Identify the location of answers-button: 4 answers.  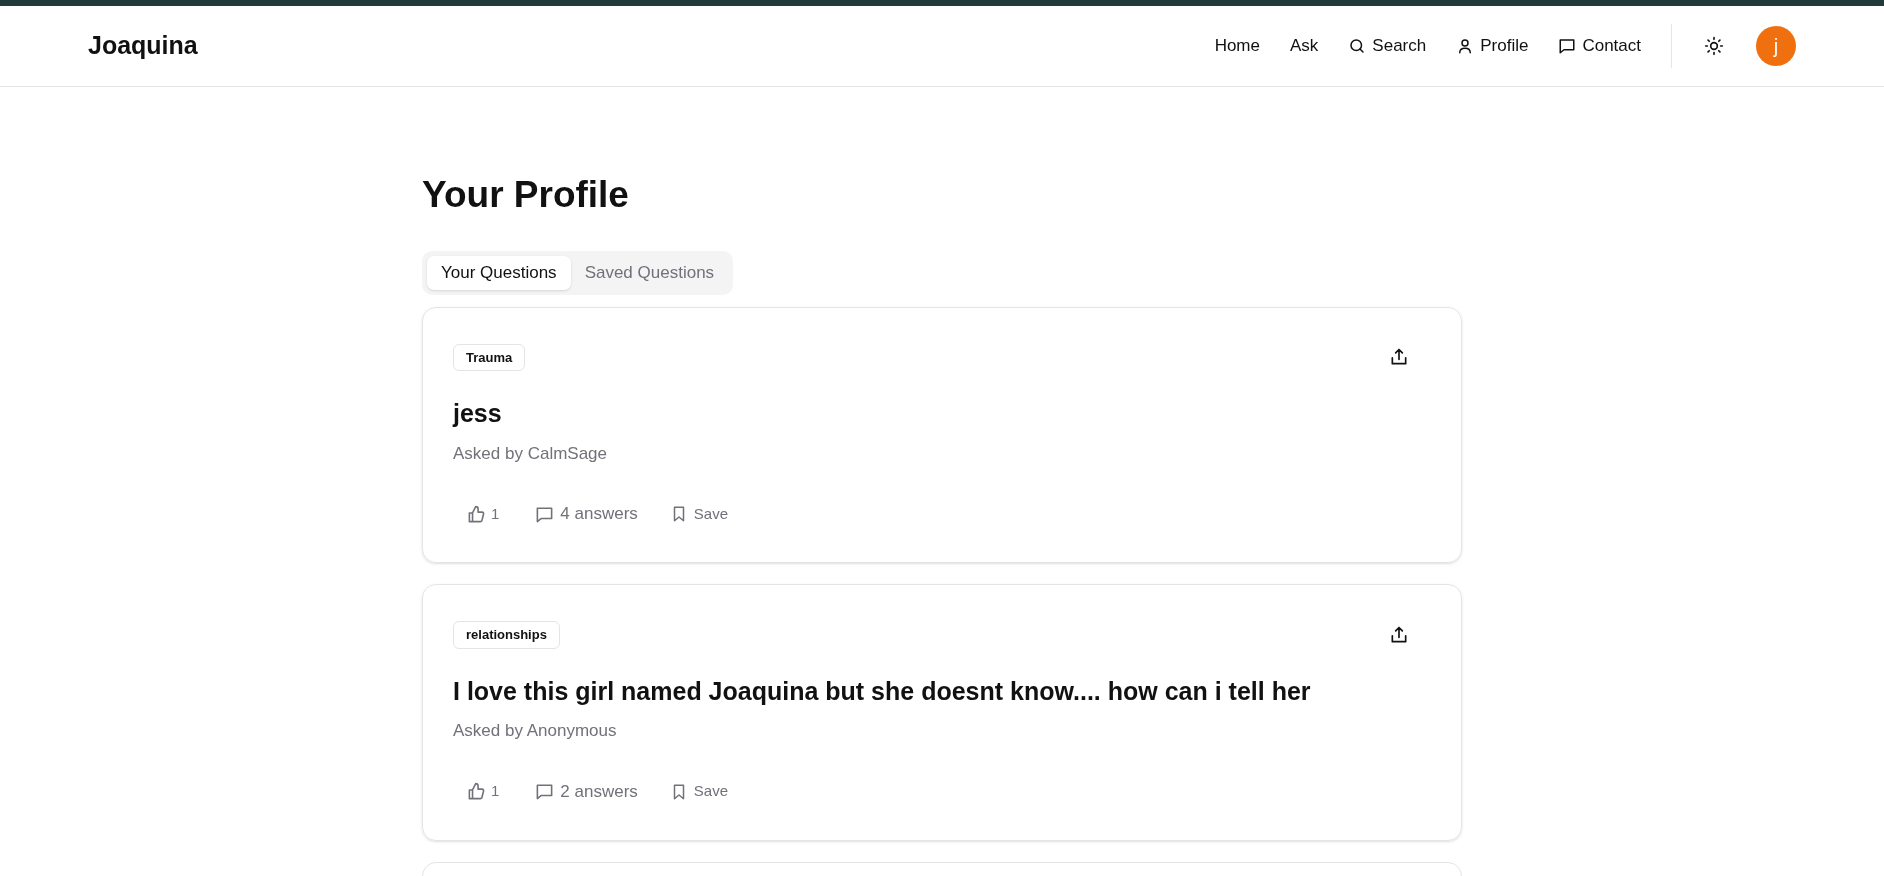
(586, 514).